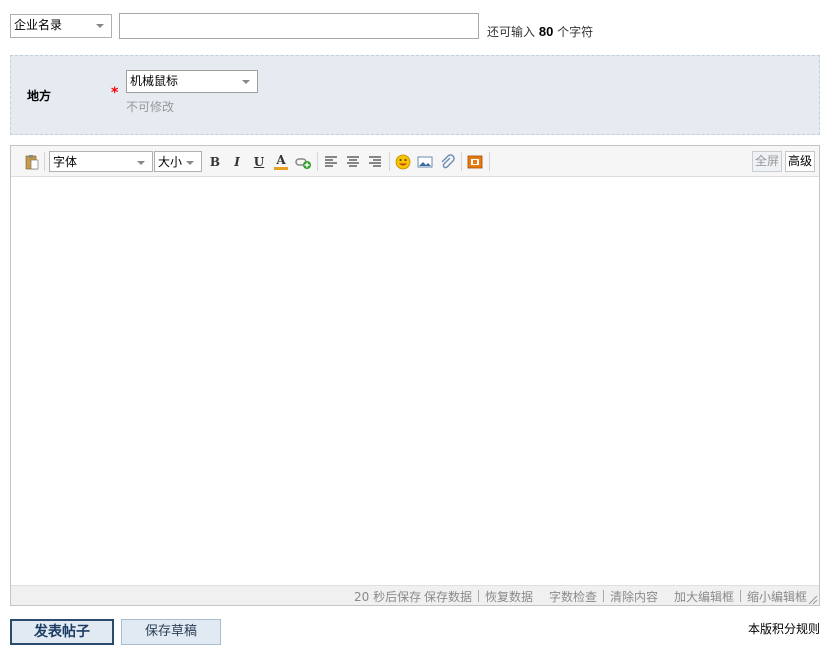 The image size is (838, 653). I want to click on emoticon-icon, so click(403, 162).